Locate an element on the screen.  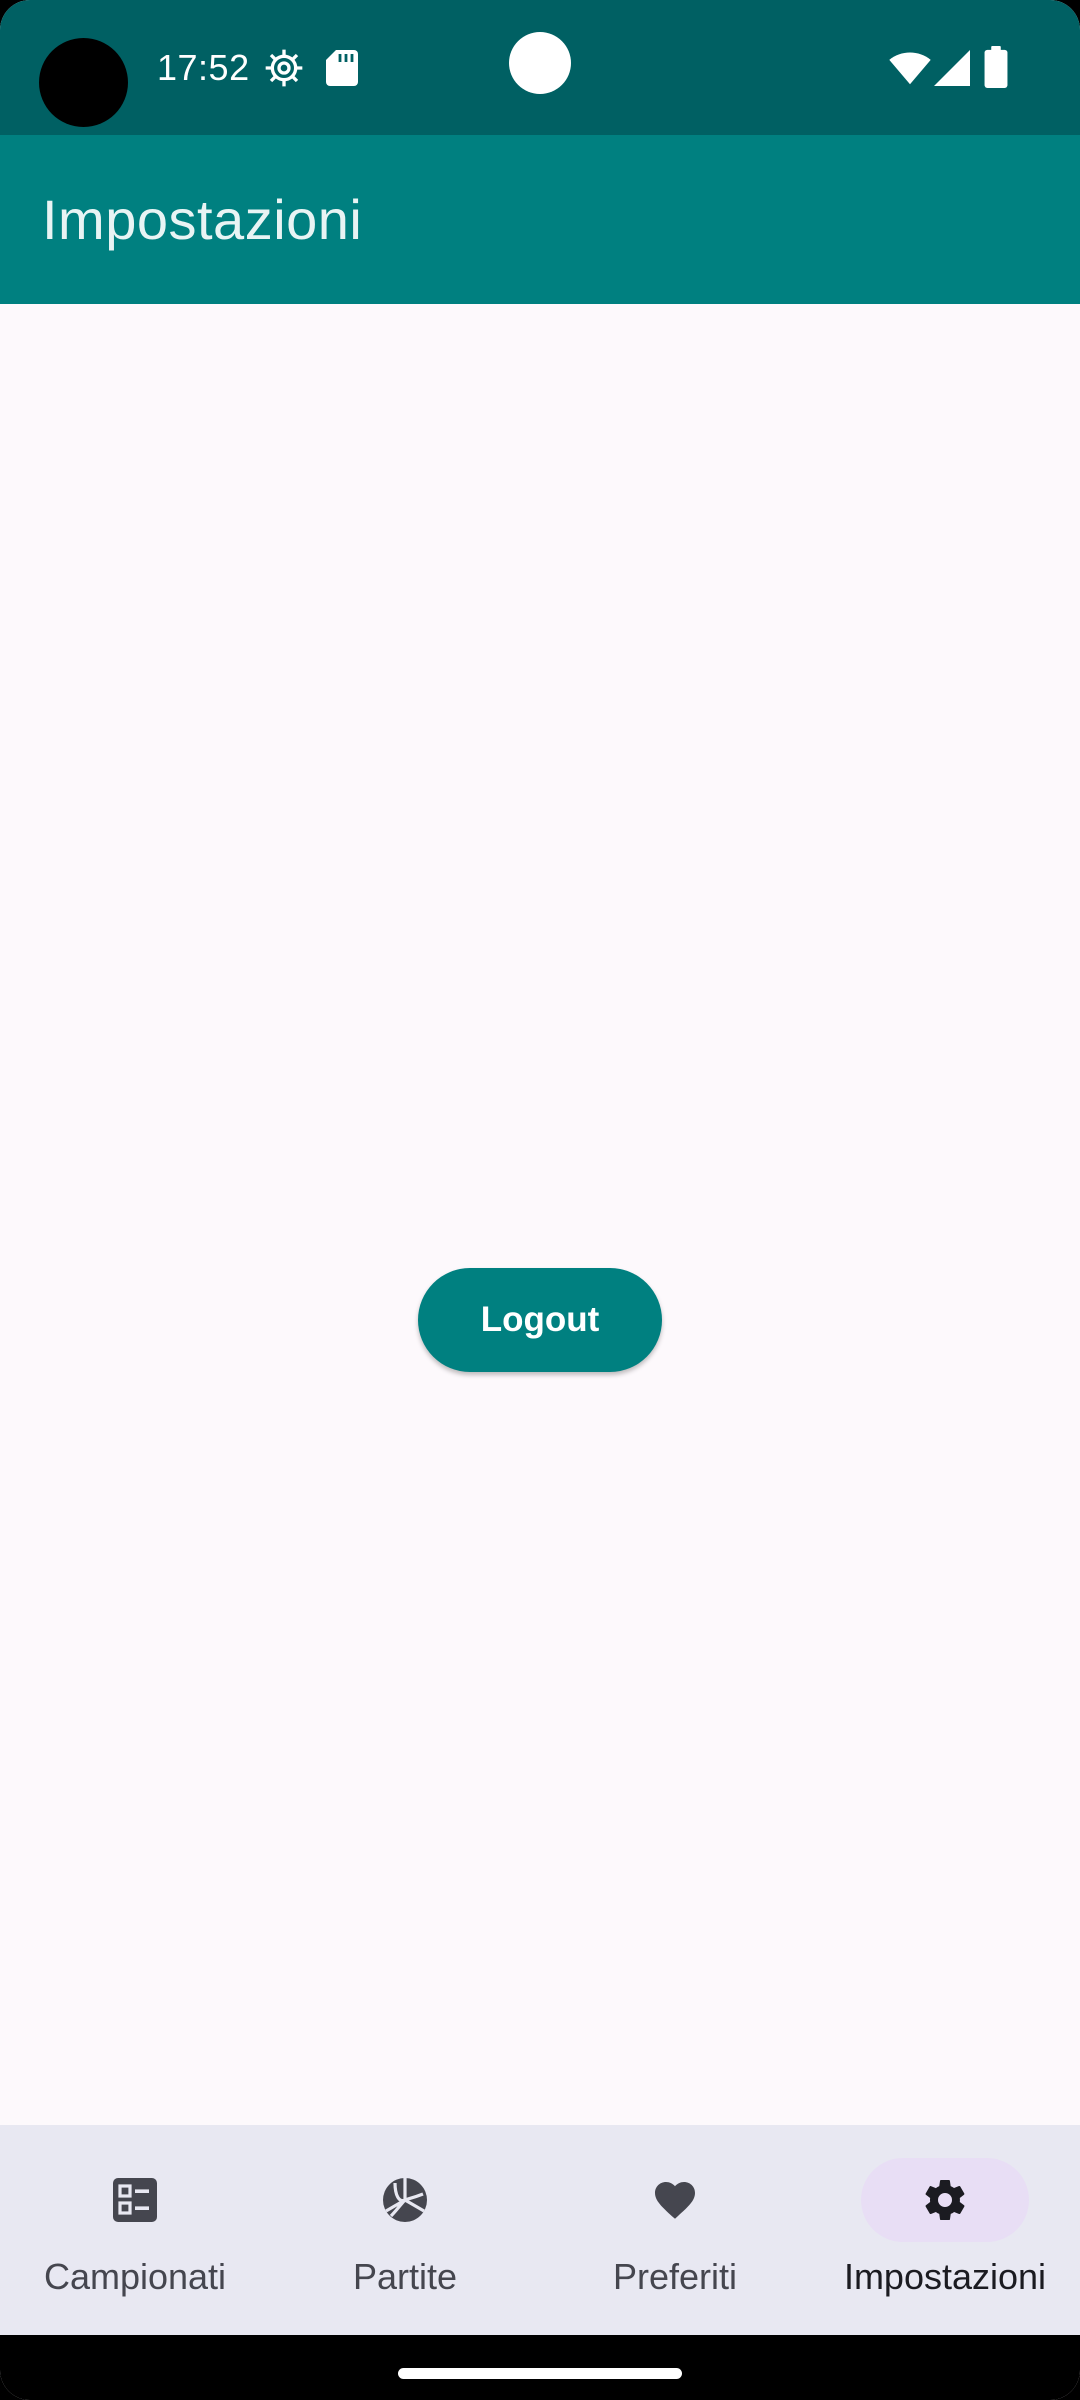
wifi-icon is located at coordinates (910, 68).